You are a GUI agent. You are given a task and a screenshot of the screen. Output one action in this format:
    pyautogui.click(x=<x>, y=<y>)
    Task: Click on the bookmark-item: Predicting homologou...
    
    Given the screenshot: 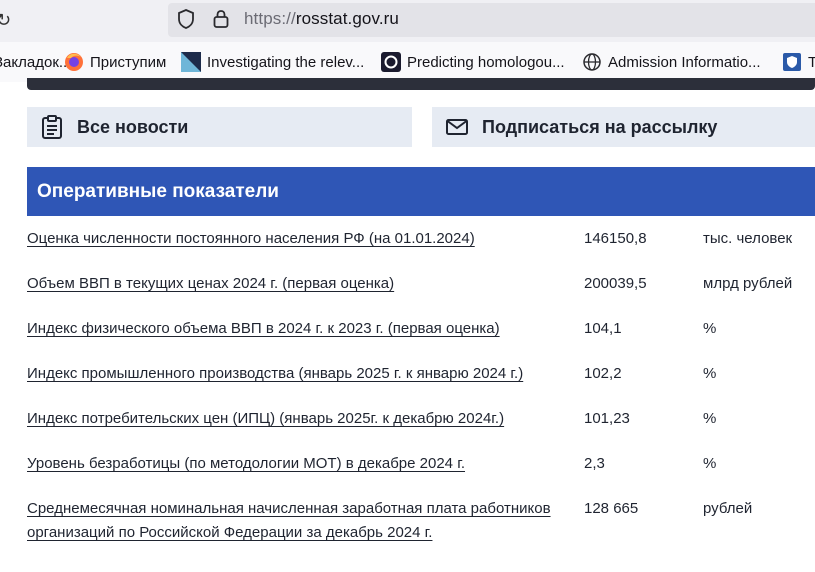 What is the action you would take?
    pyautogui.click(x=473, y=62)
    